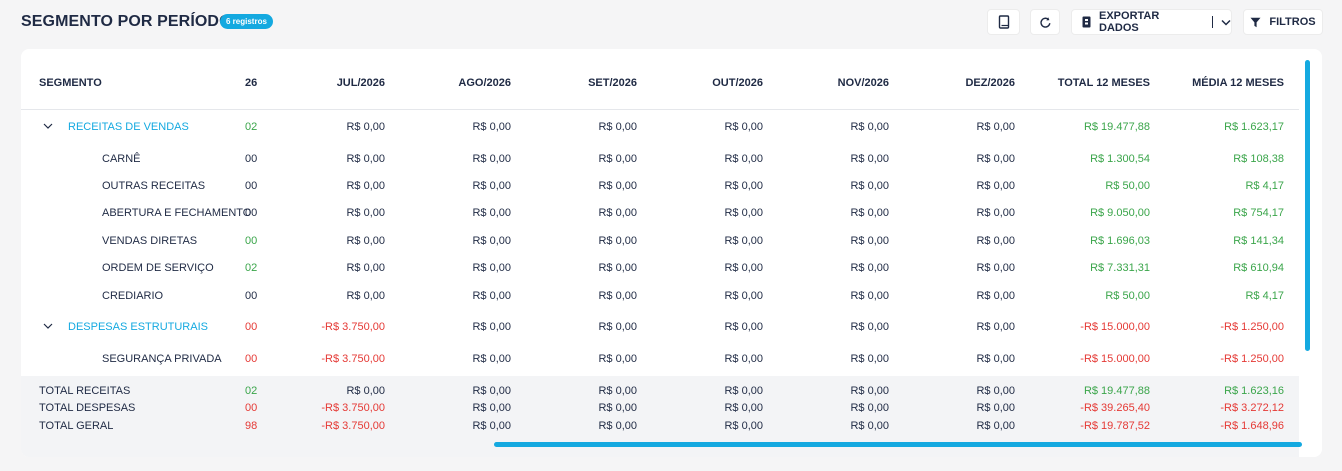  Describe the element at coordinates (1252, 359) in the screenshot. I see `value-media: -R$ 1.250,00` at that location.